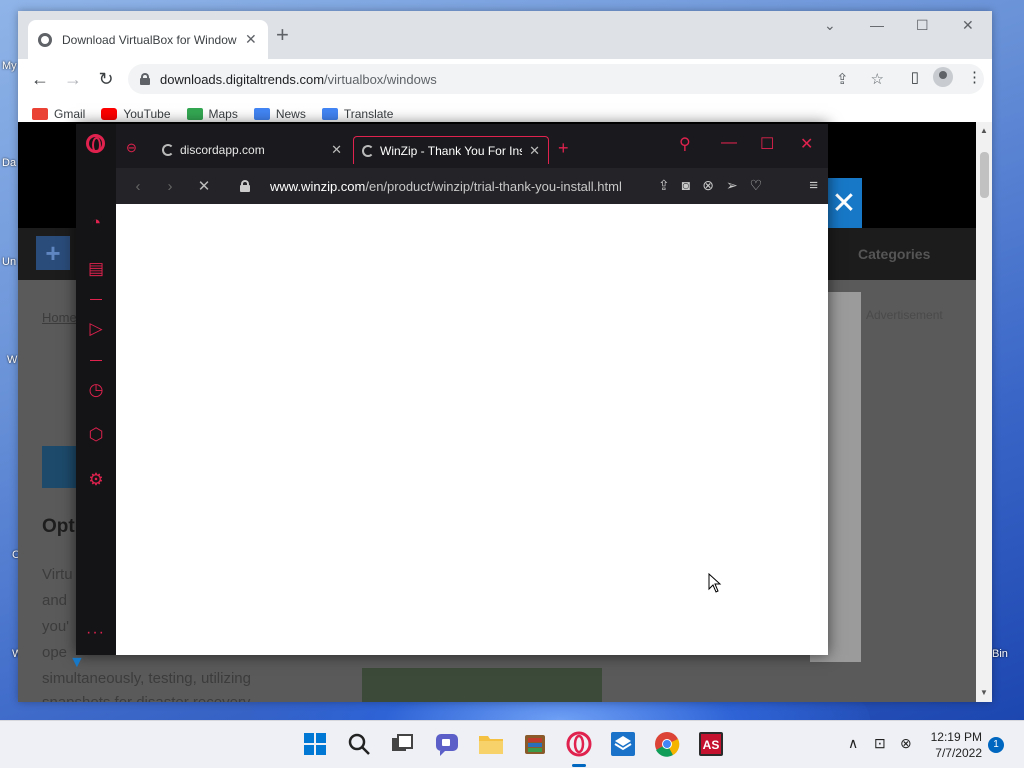 Image resolution: width=1024 pixels, height=768 pixels. I want to click on desktop-icon-label: My, so click(9, 66).